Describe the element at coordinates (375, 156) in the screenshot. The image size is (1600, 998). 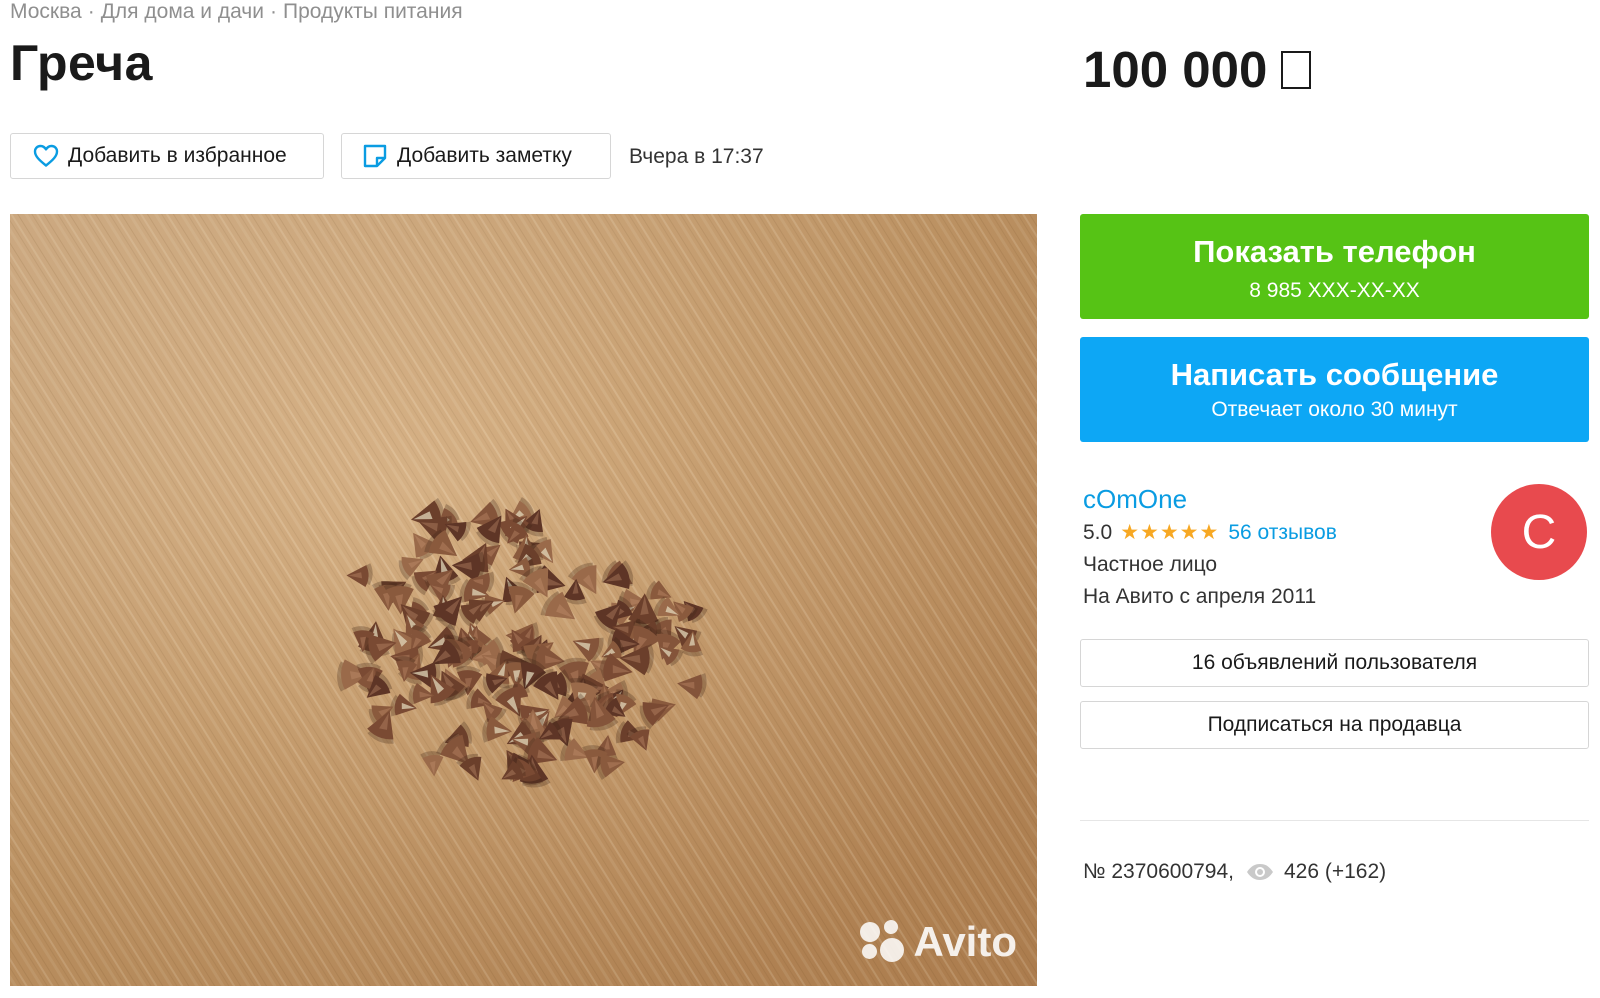
I see `note-icon` at that location.